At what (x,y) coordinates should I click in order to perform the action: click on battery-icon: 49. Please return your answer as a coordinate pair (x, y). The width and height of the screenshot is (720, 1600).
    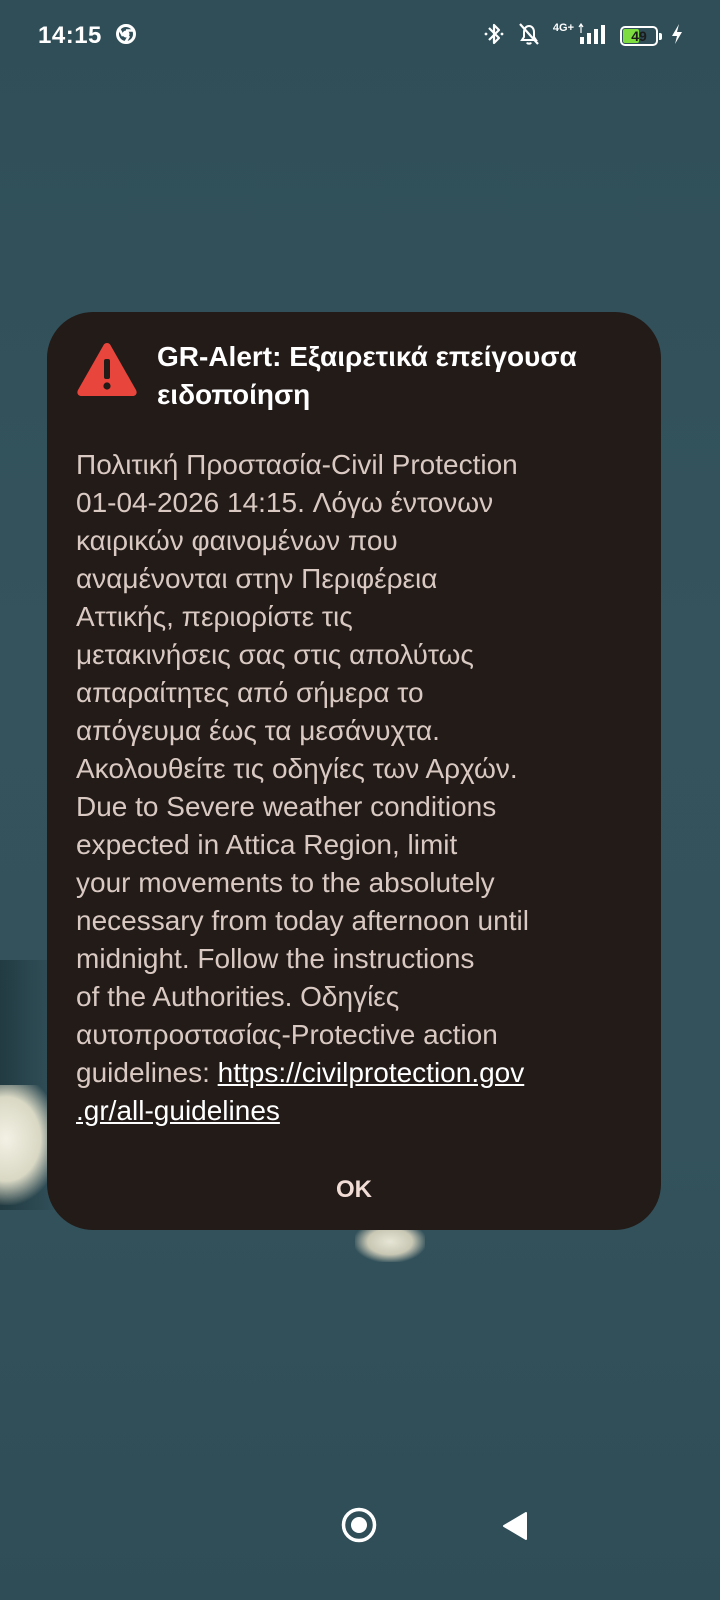
    Looking at the image, I should click on (641, 36).